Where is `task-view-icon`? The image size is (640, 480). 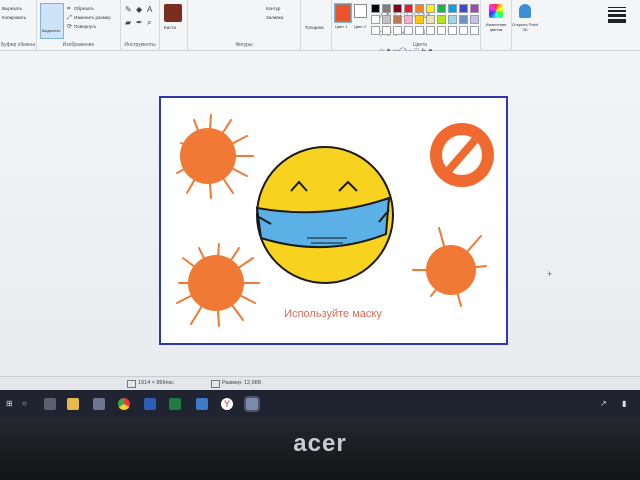 task-view-icon is located at coordinates (50, 404).